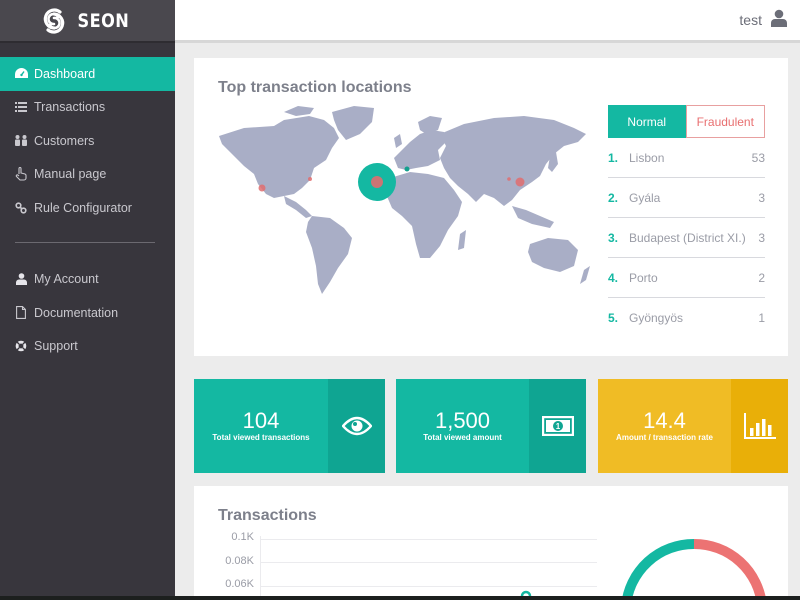 The image size is (800, 600). What do you see at coordinates (54, 20) in the screenshot?
I see `seon-logo-icon` at bounding box center [54, 20].